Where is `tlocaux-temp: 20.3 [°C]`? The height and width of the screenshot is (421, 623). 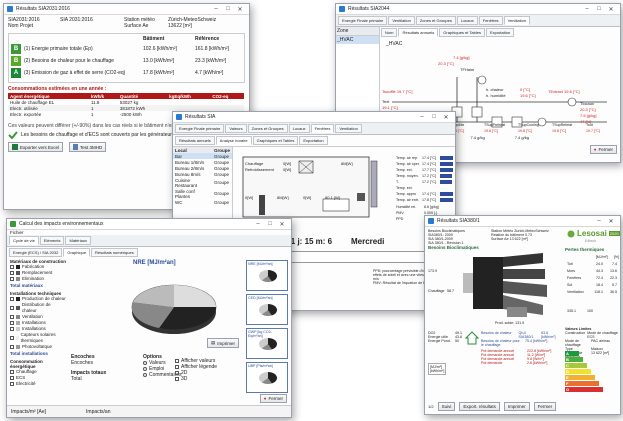
tlocaux-temp: 20.3 [°C] is located at coordinates (588, 109).